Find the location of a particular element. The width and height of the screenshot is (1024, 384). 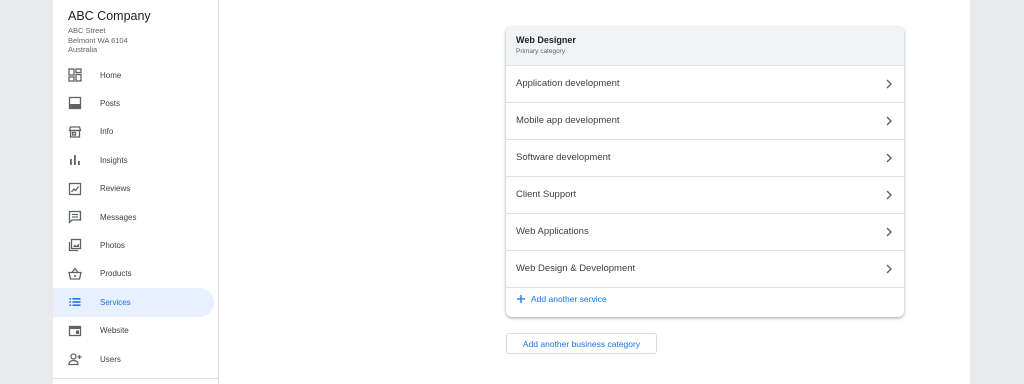

add-service-button: Add another service is located at coordinates (561, 299).